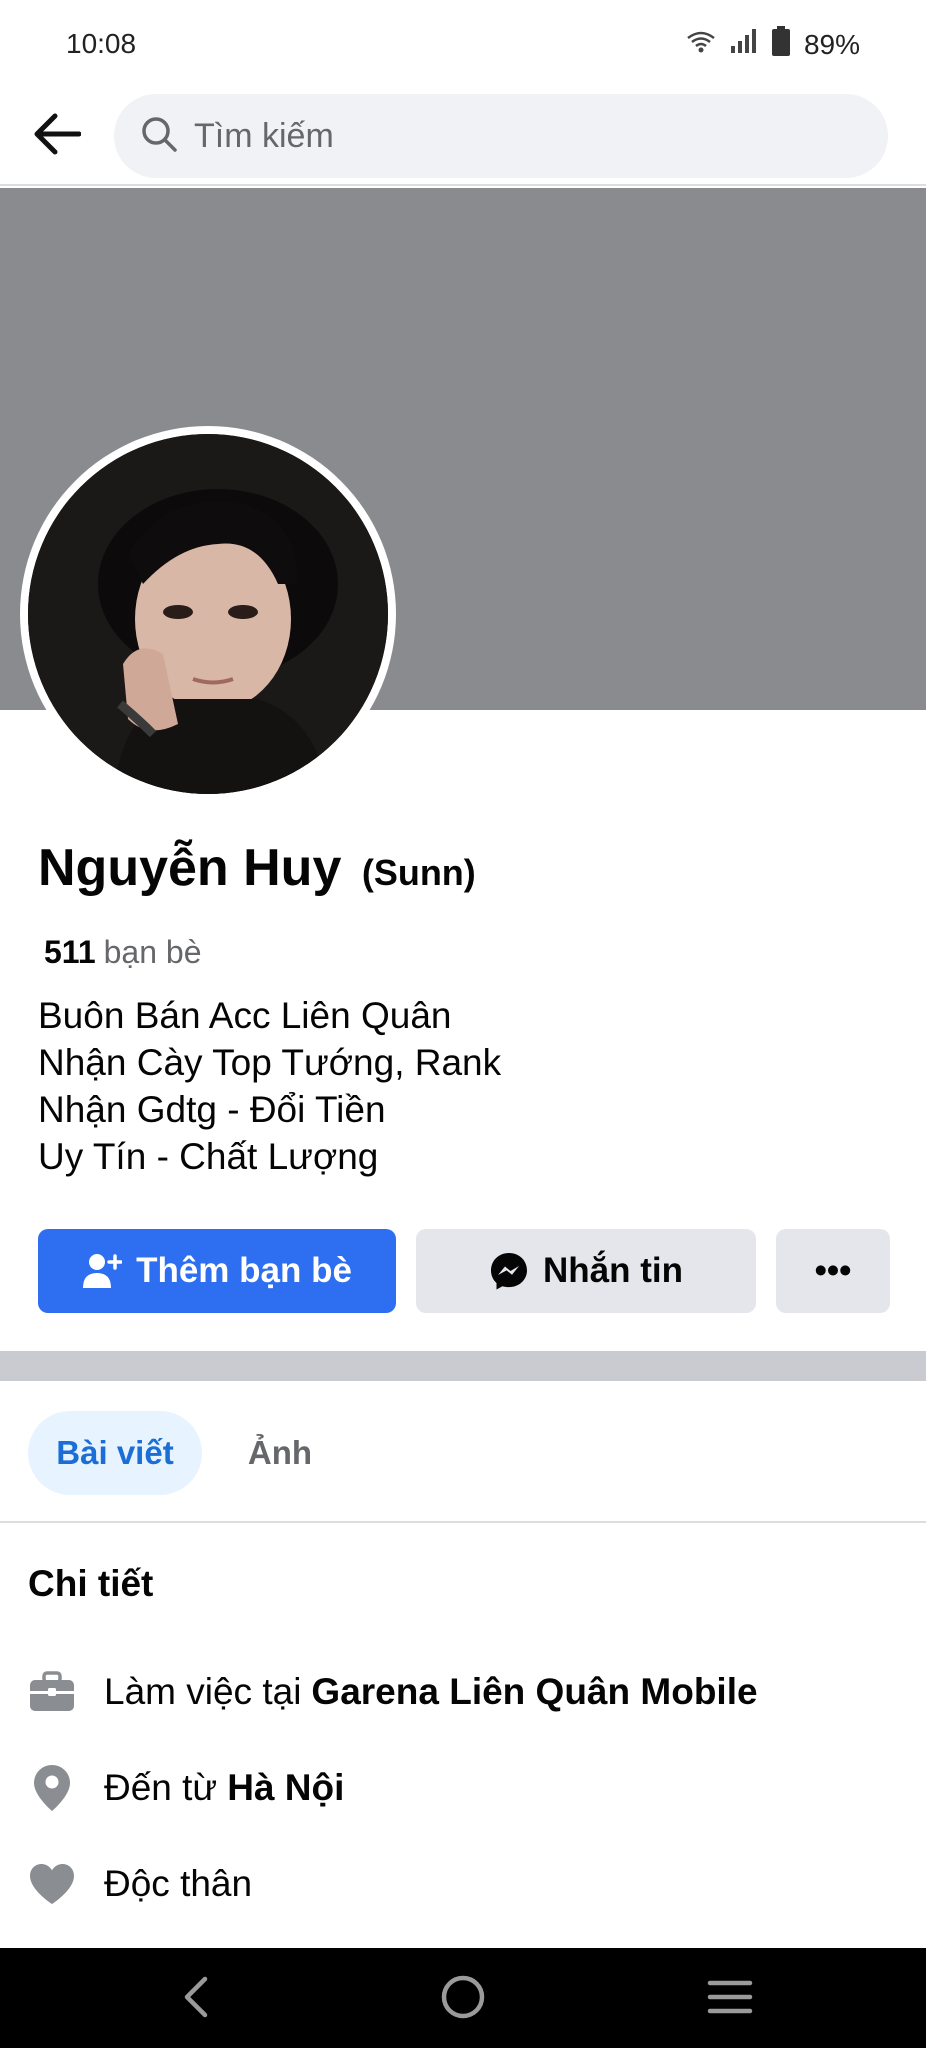 The height and width of the screenshot is (2048, 926). I want to click on profile-nickname: (Sunn), so click(418, 872).